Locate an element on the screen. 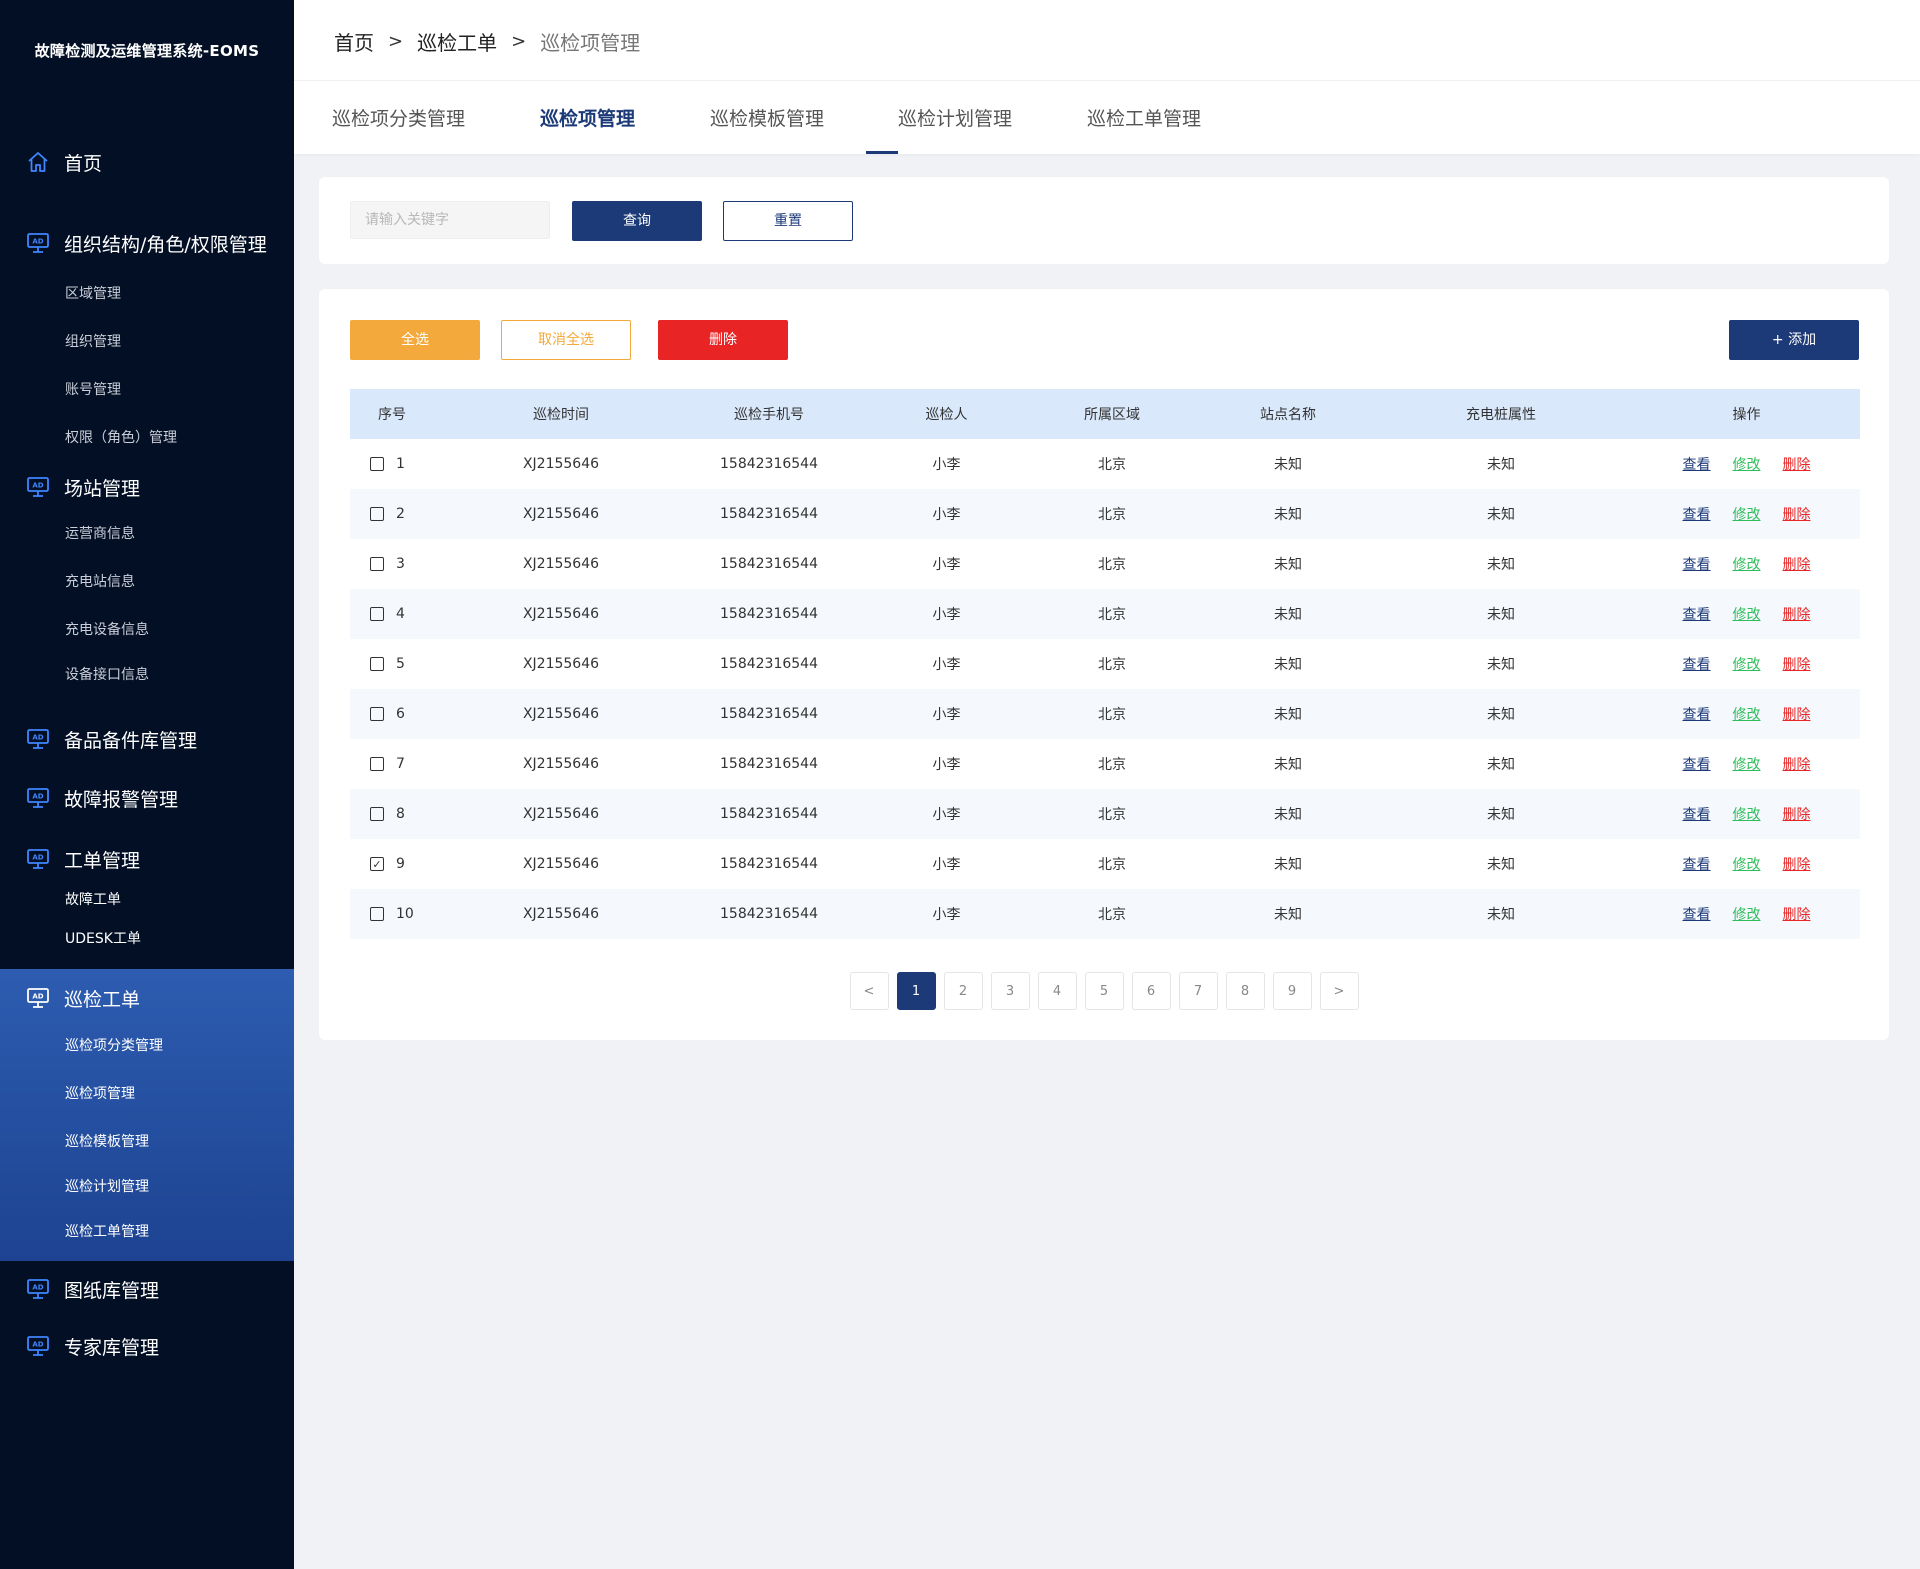 Image resolution: width=1920 pixels, height=1569 pixels. tab-inspection-order: 巡检工单管理 is located at coordinates (1144, 117).